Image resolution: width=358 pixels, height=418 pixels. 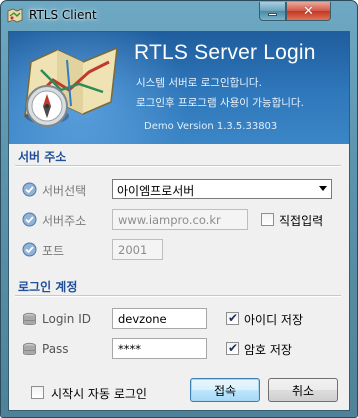 I want to click on minimize-button, so click(x=272, y=11).